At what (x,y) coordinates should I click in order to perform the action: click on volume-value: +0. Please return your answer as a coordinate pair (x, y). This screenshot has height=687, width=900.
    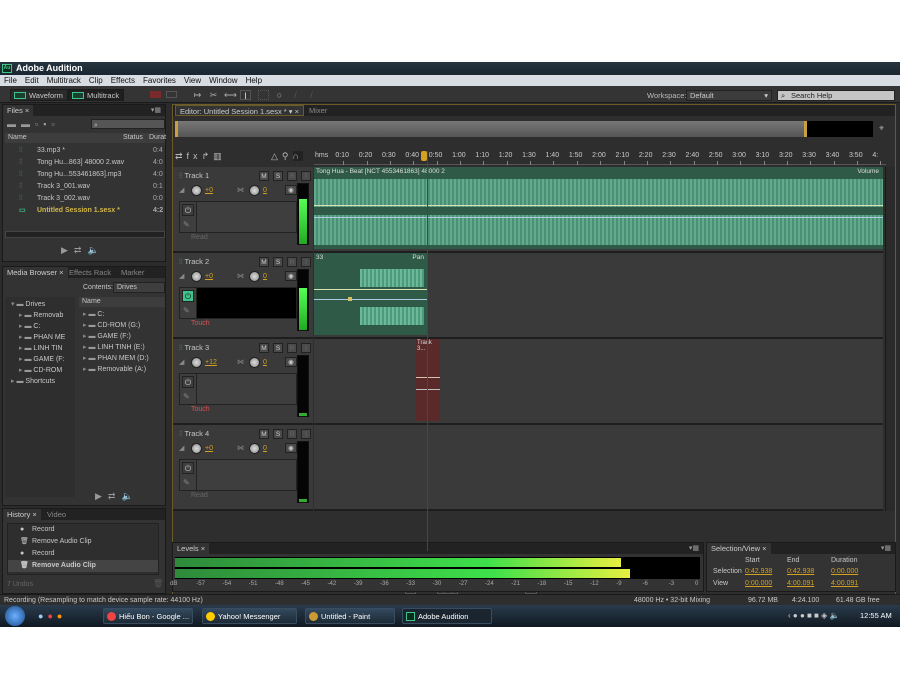
    Looking at the image, I should click on (209, 190).